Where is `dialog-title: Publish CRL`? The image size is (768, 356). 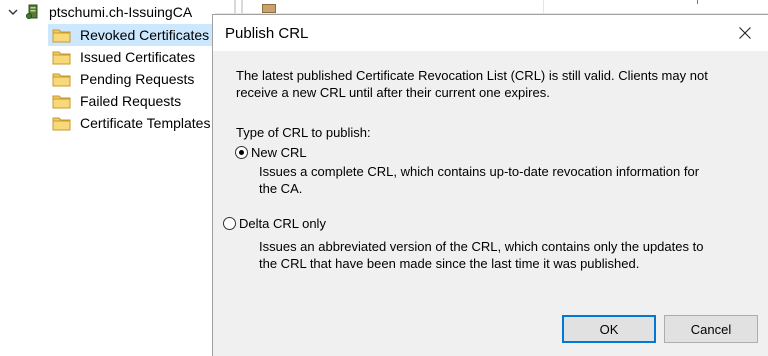
dialog-title: Publish CRL is located at coordinates (267, 33).